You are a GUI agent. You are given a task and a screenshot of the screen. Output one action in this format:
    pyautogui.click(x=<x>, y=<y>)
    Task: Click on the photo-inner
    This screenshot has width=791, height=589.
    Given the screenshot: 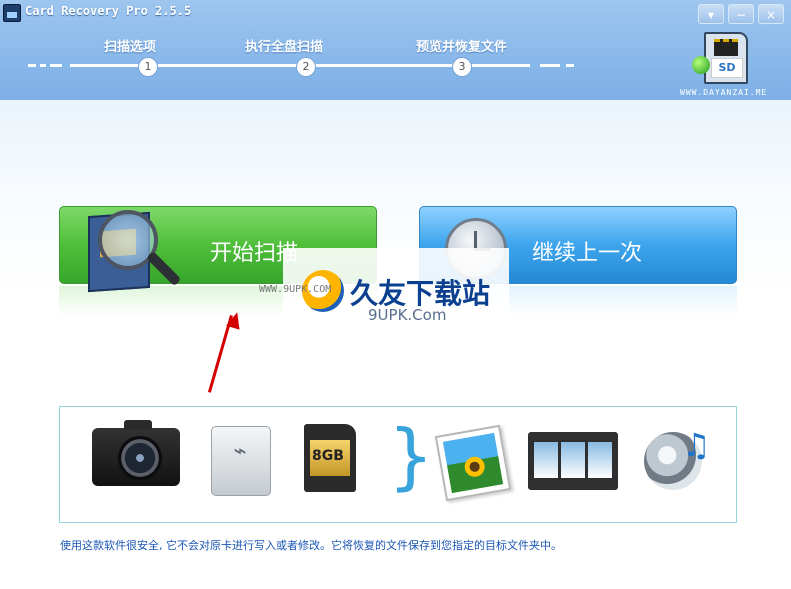 What is the action you would take?
    pyautogui.click(x=473, y=463)
    